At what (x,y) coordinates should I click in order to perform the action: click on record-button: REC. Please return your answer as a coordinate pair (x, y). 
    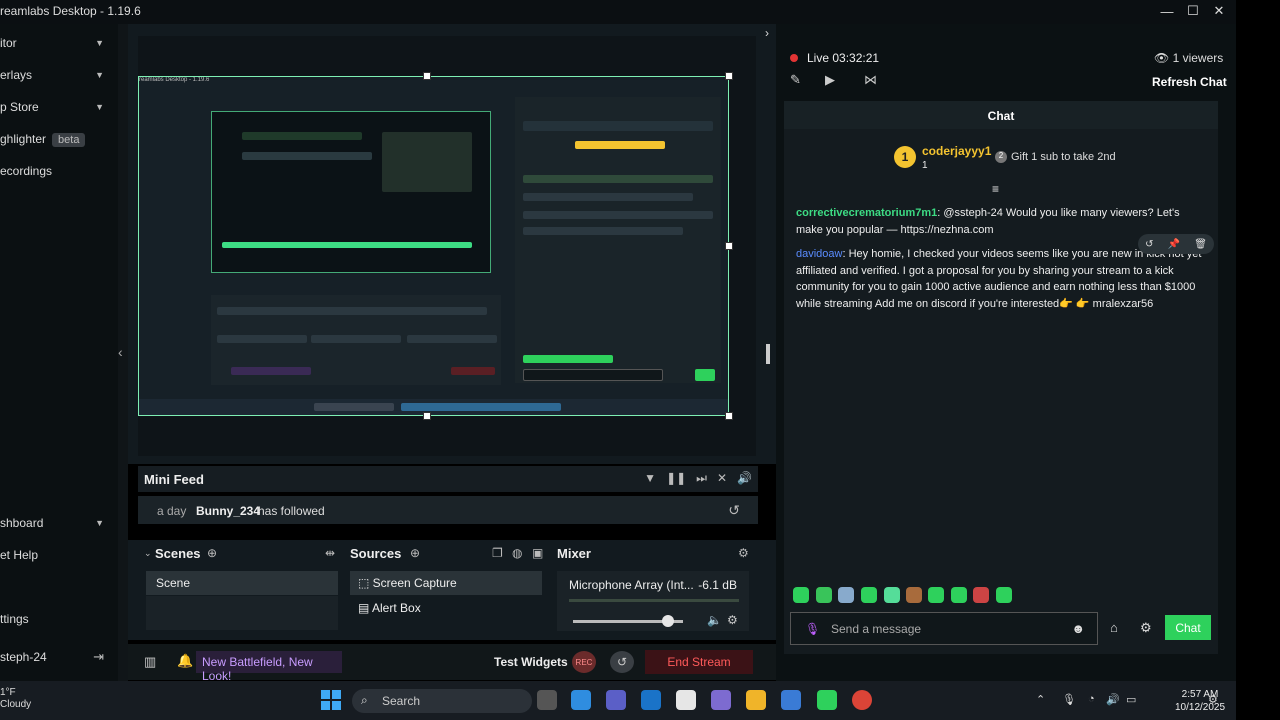
    Looking at the image, I should click on (584, 662).